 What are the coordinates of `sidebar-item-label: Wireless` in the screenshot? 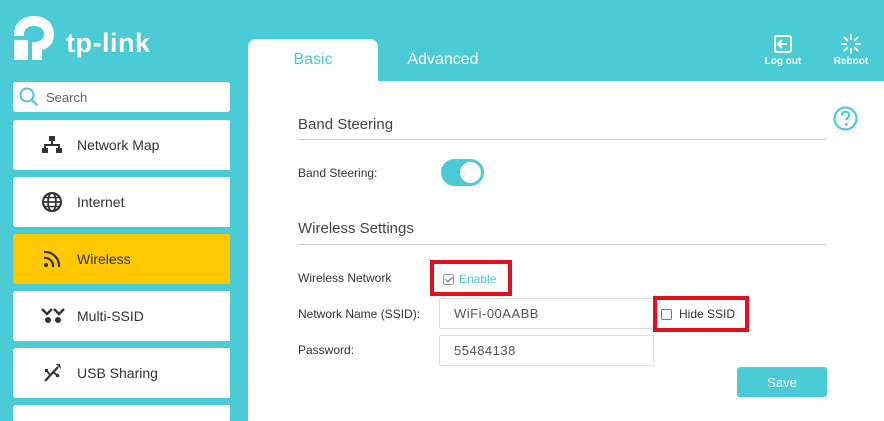 It's located at (104, 259).